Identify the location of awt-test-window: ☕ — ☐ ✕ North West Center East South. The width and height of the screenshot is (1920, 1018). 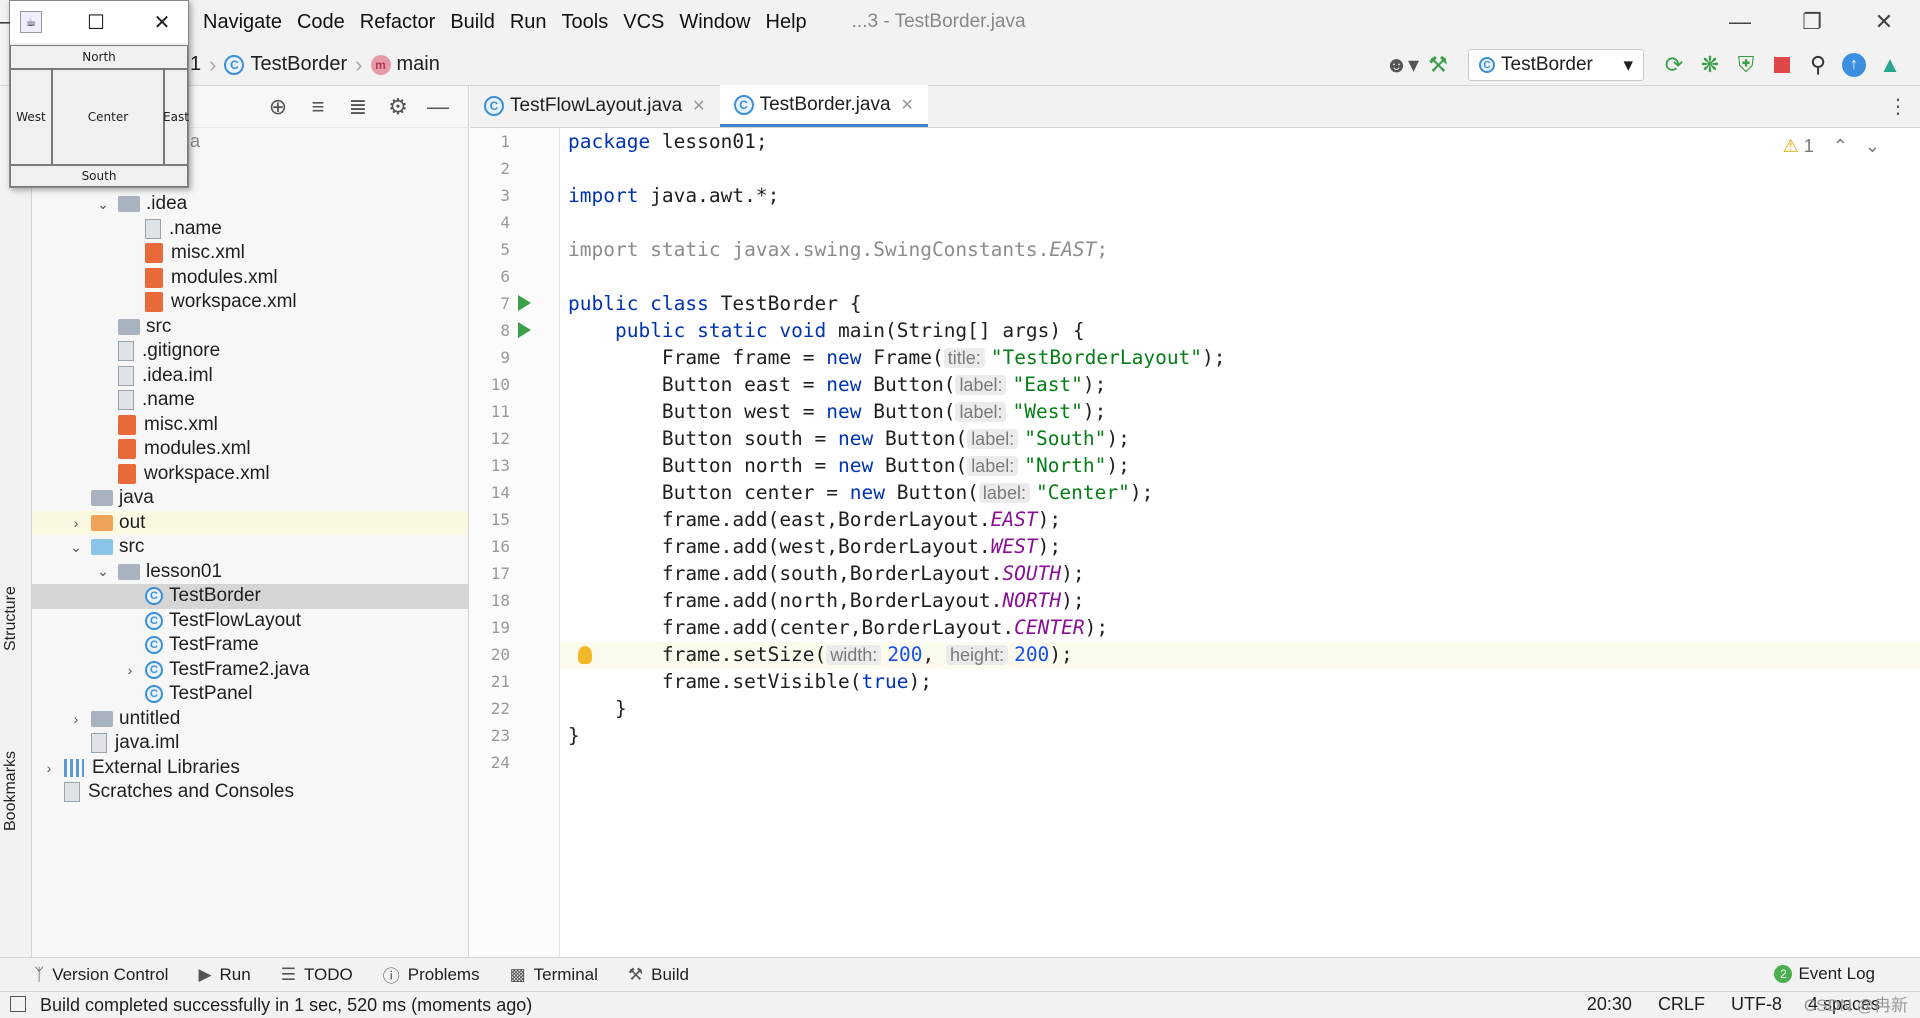
(95, 94).